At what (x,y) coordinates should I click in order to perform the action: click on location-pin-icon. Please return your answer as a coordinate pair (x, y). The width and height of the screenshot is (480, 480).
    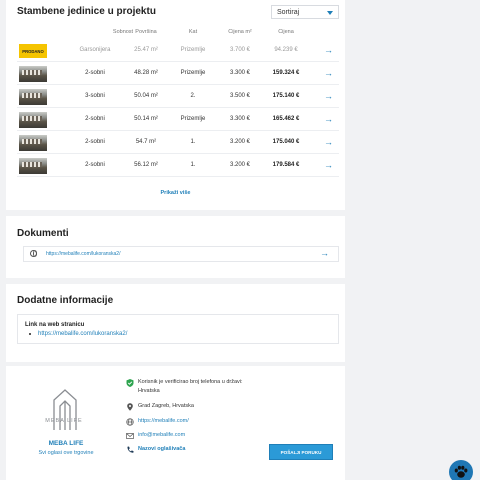
    Looking at the image, I should click on (130, 407).